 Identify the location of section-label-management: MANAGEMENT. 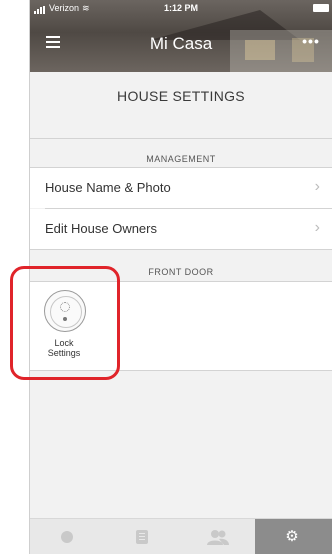
(181, 159).